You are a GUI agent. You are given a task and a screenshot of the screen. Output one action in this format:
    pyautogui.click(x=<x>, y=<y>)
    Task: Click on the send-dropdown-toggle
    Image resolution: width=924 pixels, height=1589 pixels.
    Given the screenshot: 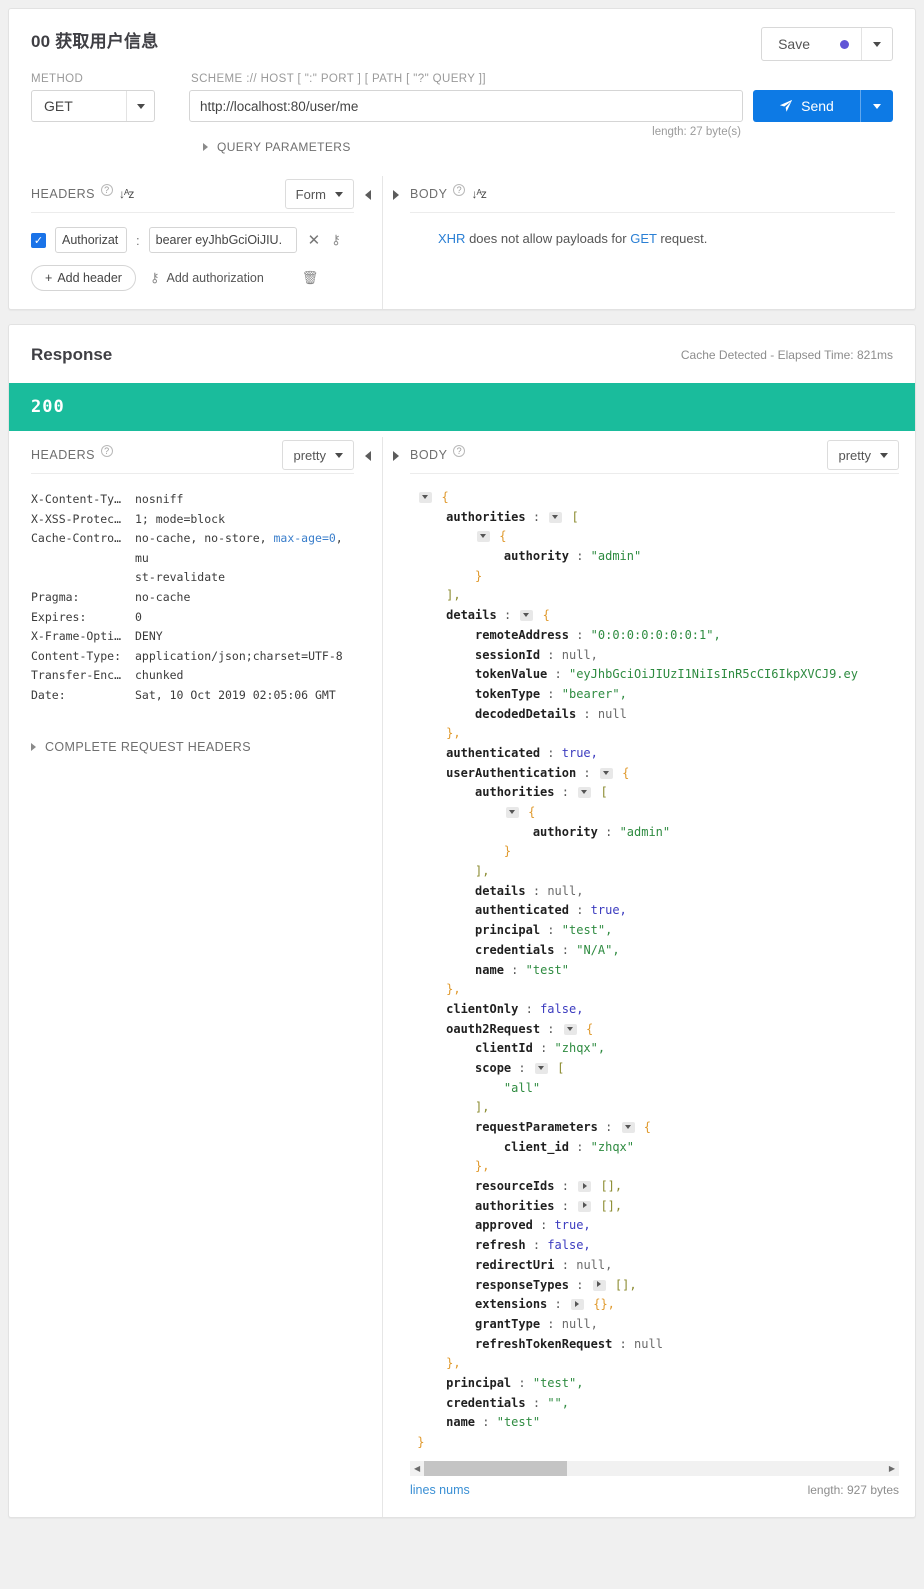 What is the action you would take?
    pyautogui.click(x=877, y=106)
    